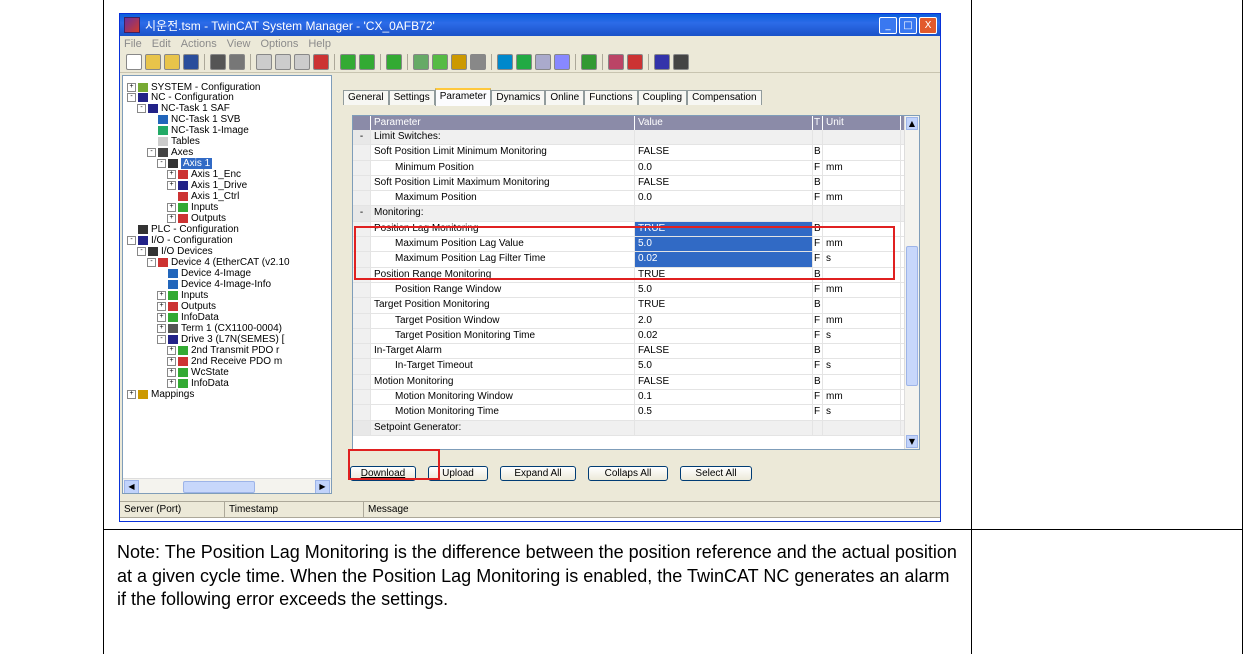 This screenshot has width=1255, height=654. Describe the element at coordinates (180, 240) in the screenshot. I see `tree-node: - I/O - Configuration` at that location.